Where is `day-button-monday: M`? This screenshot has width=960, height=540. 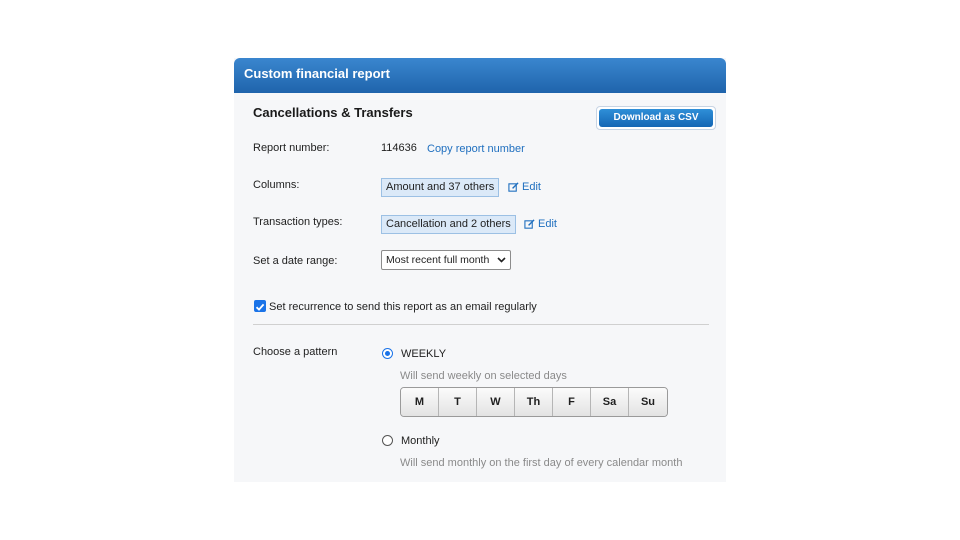 day-button-monday: M is located at coordinates (420, 402).